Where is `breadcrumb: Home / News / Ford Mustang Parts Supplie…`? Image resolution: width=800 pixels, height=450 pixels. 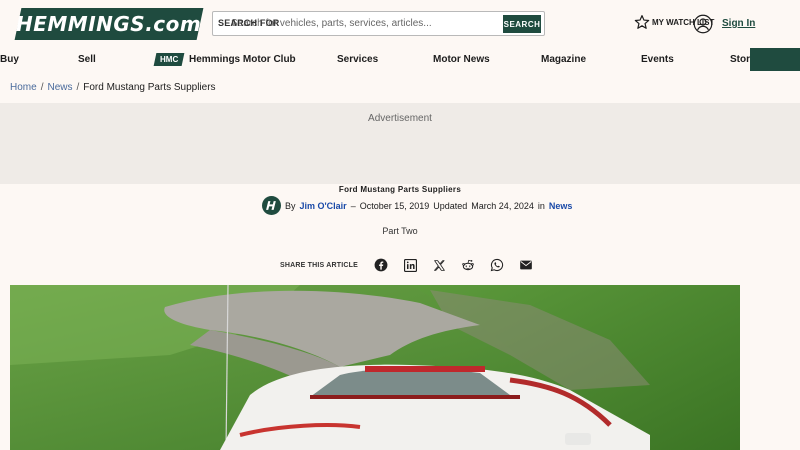
breadcrumb: Home / News / Ford Mustang Parts Supplie… is located at coordinates (113, 87).